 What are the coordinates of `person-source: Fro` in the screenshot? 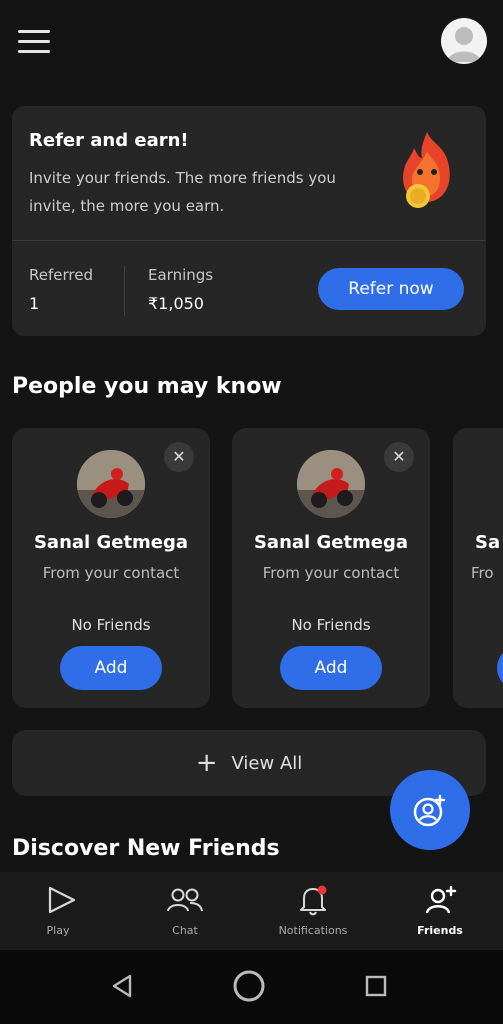 It's located at (482, 573).